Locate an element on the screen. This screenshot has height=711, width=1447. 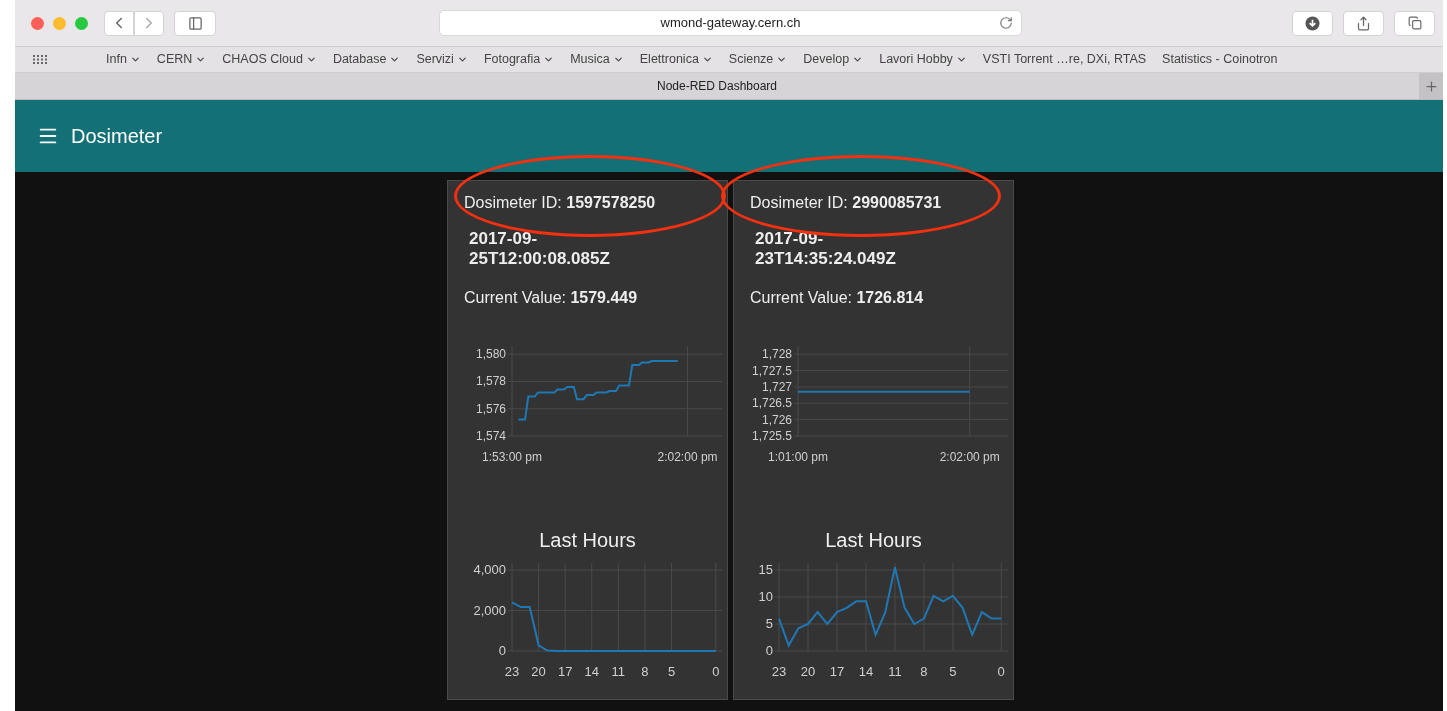
bookmark-item: CERN is located at coordinates (181, 59).